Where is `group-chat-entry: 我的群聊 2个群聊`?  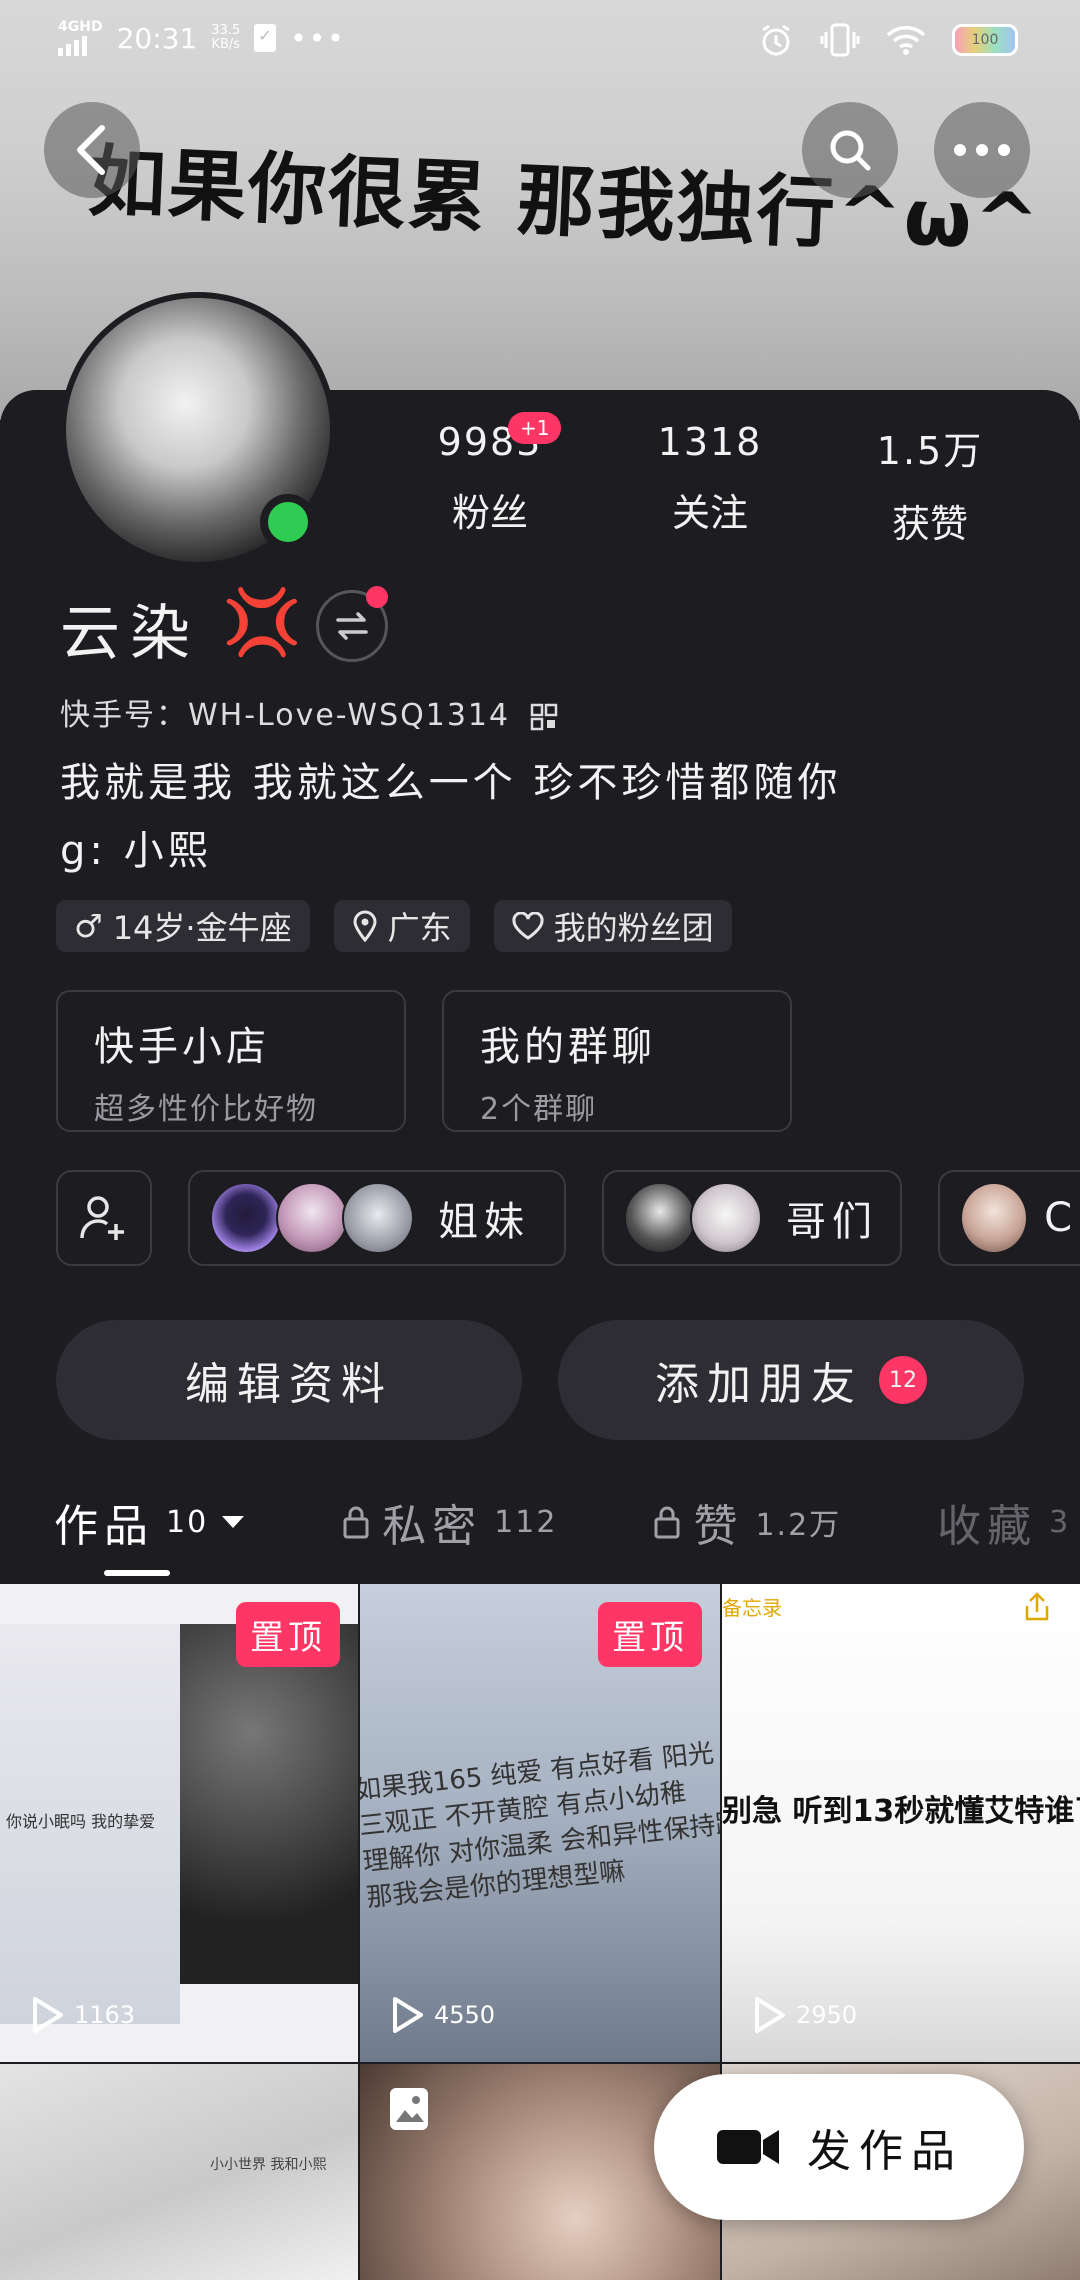 group-chat-entry: 我的群聊 2个群聊 is located at coordinates (617, 1061).